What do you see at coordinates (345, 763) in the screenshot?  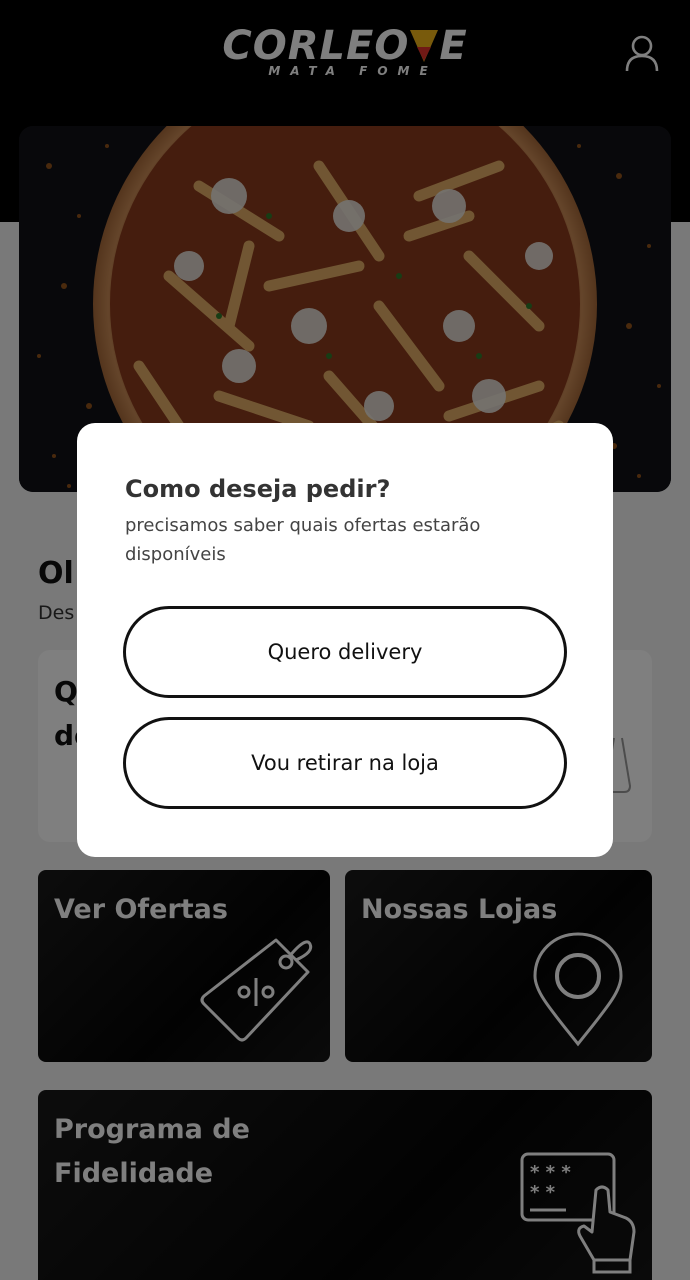 I see `pickup-button: Vou retirar na loja` at bounding box center [345, 763].